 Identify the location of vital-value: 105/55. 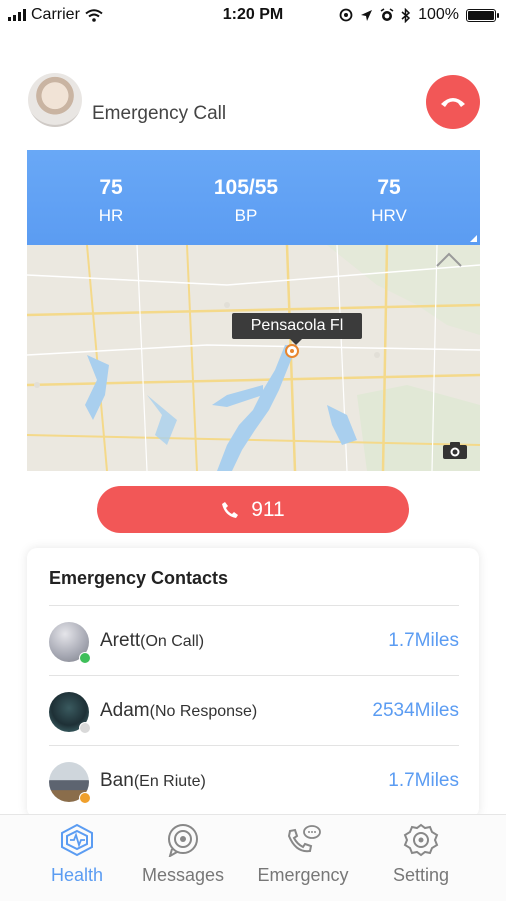
(246, 187).